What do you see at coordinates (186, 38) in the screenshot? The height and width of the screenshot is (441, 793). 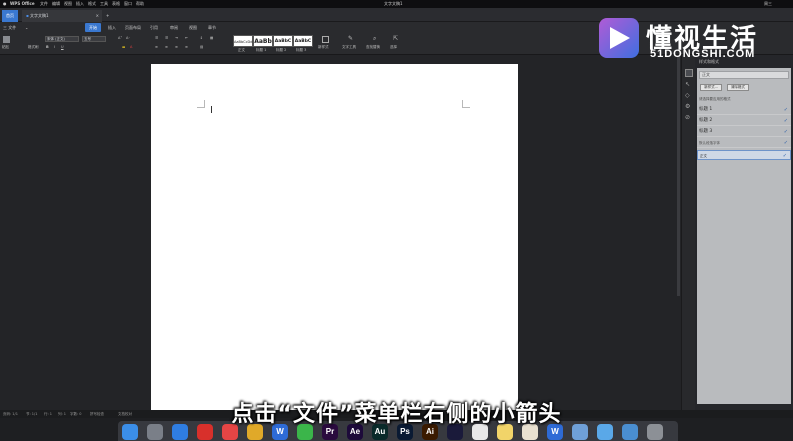 I see `outdent-icon: ⇤` at bounding box center [186, 38].